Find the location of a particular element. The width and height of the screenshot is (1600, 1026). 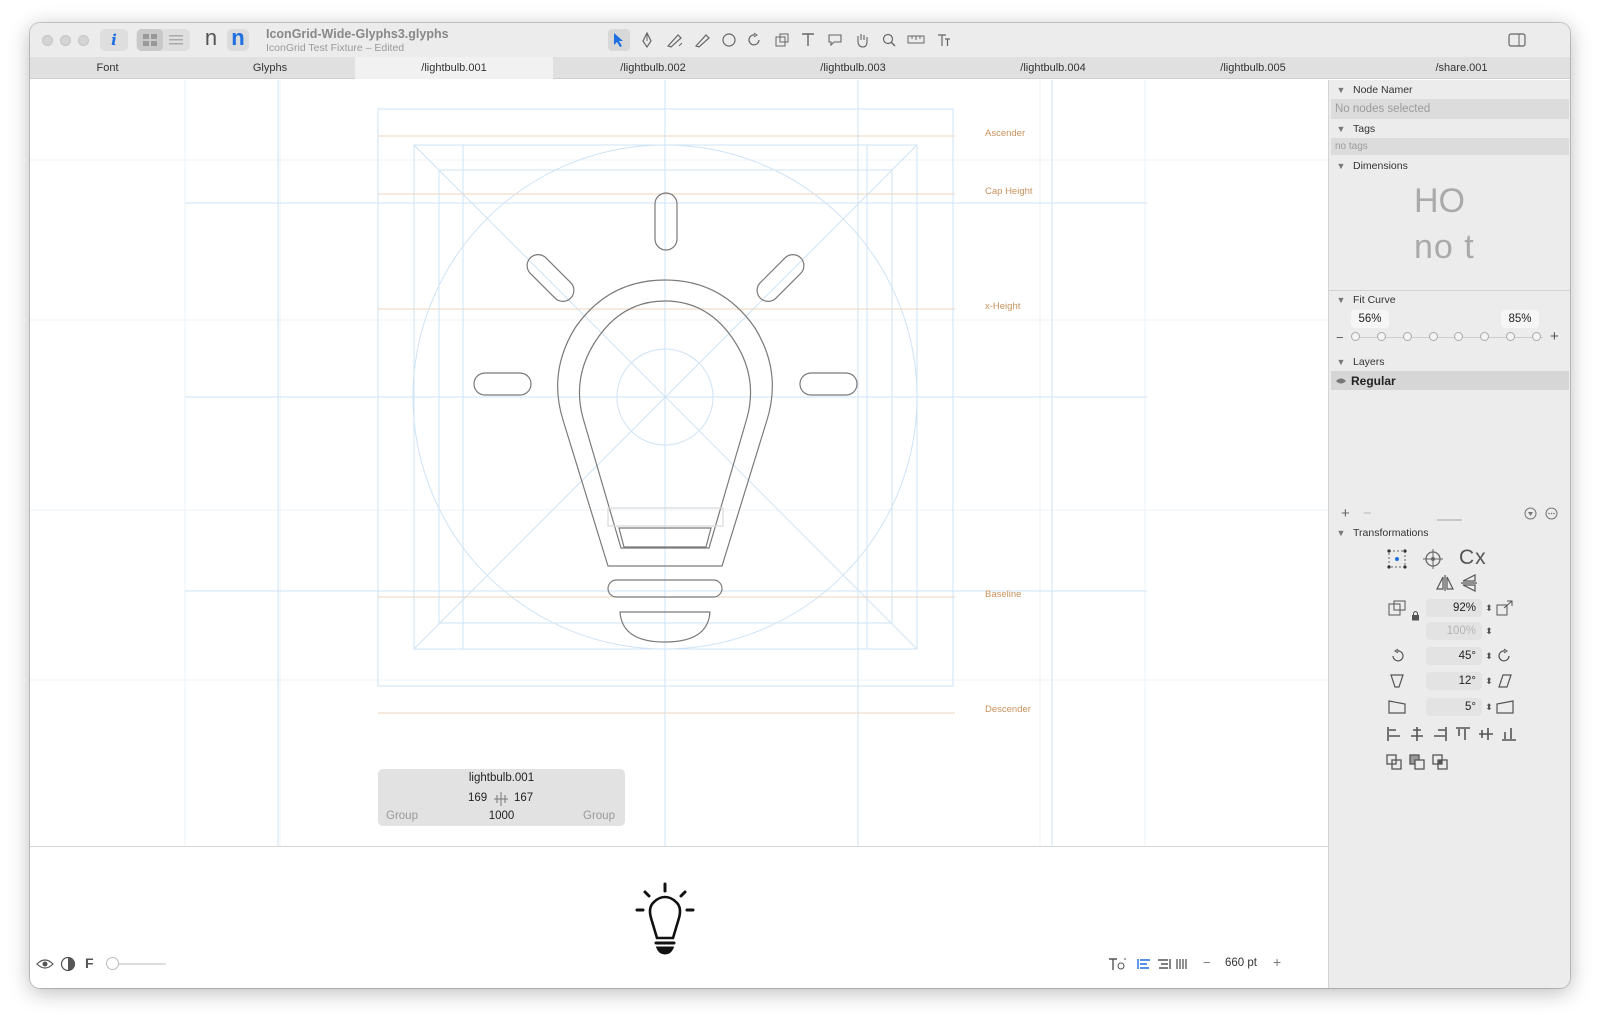

info-button: i is located at coordinates (114, 40).